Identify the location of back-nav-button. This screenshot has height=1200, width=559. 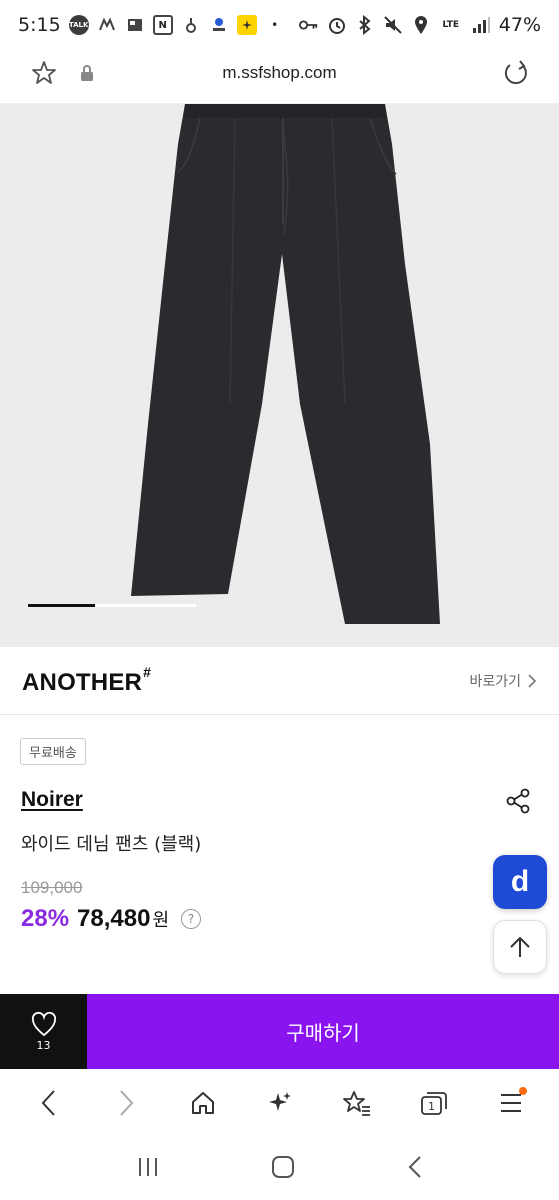
(415, 1169).